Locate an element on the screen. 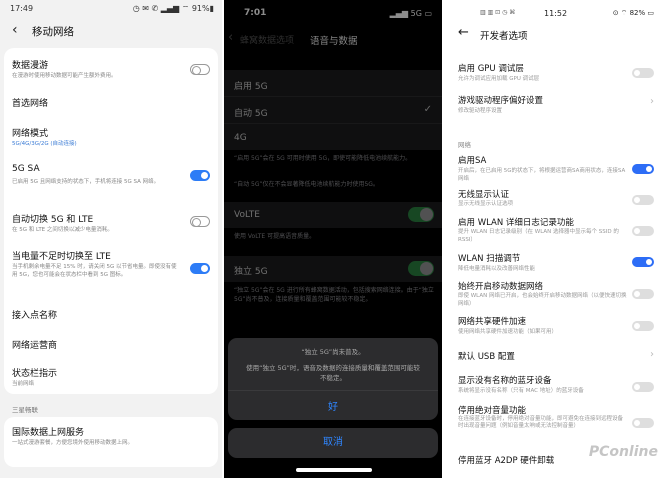 This screenshot has height=478, width=664. row-default-usb-config: 默认 USB 配置 › is located at coordinates (554, 357).